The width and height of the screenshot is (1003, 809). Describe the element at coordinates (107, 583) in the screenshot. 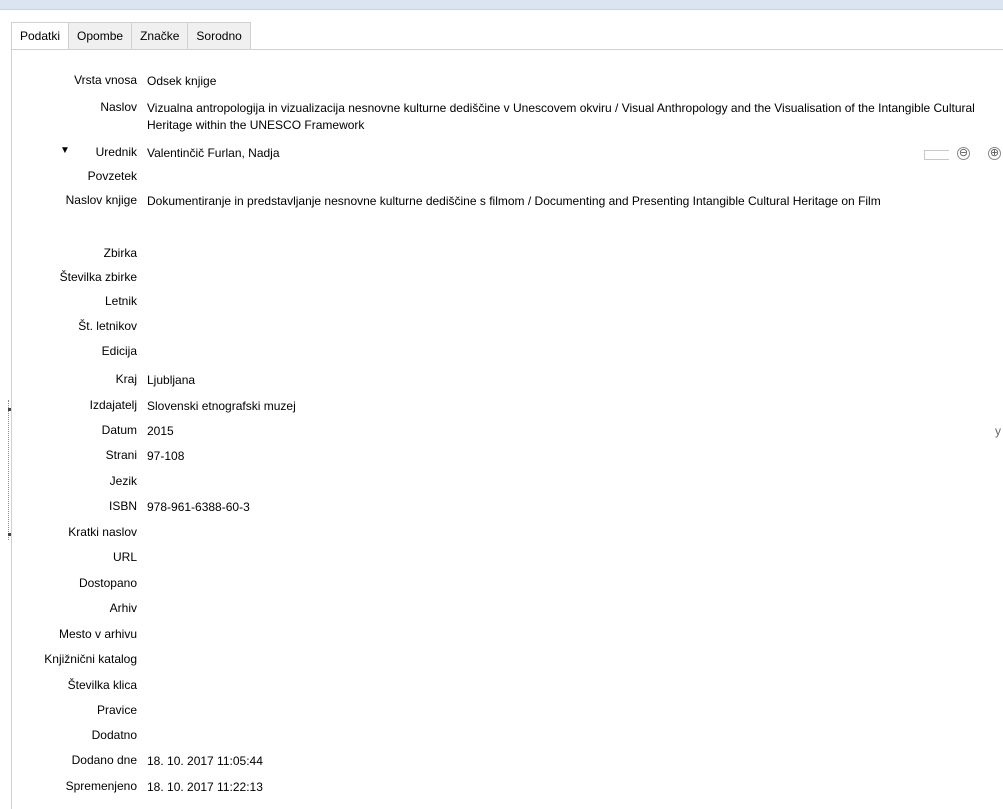

I see `field-label: Dostopano` at that location.